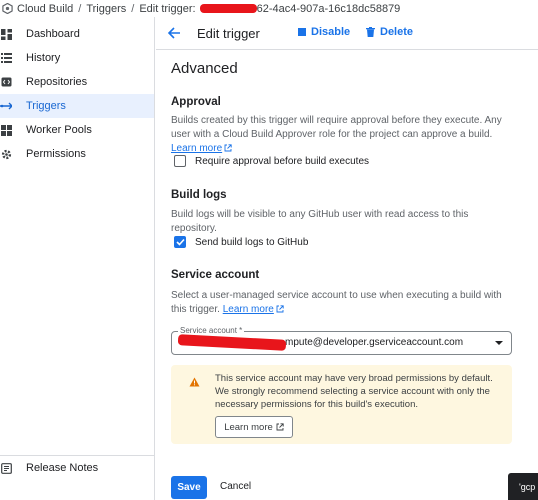 The width and height of the screenshot is (538, 500). I want to click on breadcrumb-cloud-build: Cloud Build, so click(45, 9).